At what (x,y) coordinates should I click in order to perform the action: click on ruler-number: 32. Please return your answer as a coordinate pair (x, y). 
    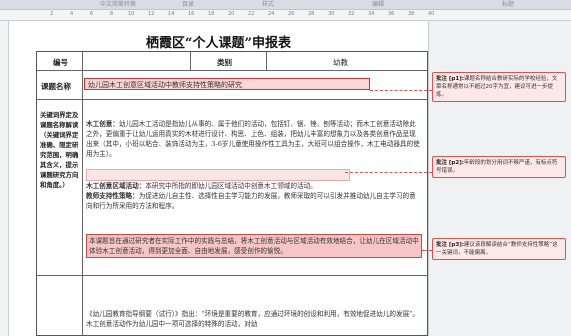
    Looking at the image, I should click on (351, 14).